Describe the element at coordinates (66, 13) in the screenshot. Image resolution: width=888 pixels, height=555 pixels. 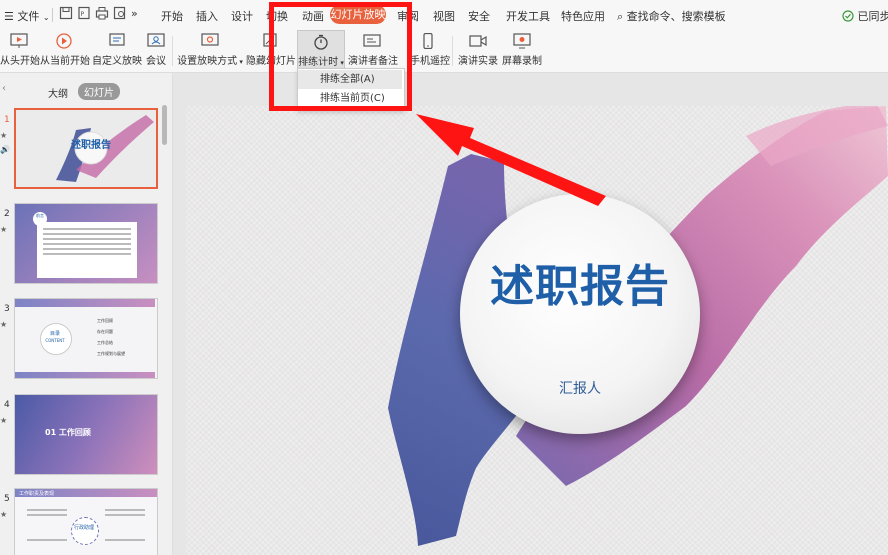
I see `save-icon` at that location.